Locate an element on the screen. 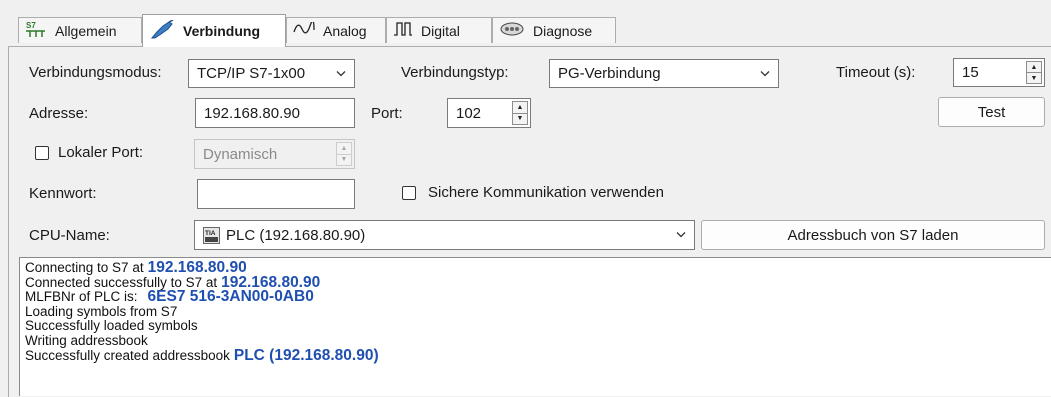 This screenshot has height=397, width=1051. tab-analog: Analog is located at coordinates (336, 30).